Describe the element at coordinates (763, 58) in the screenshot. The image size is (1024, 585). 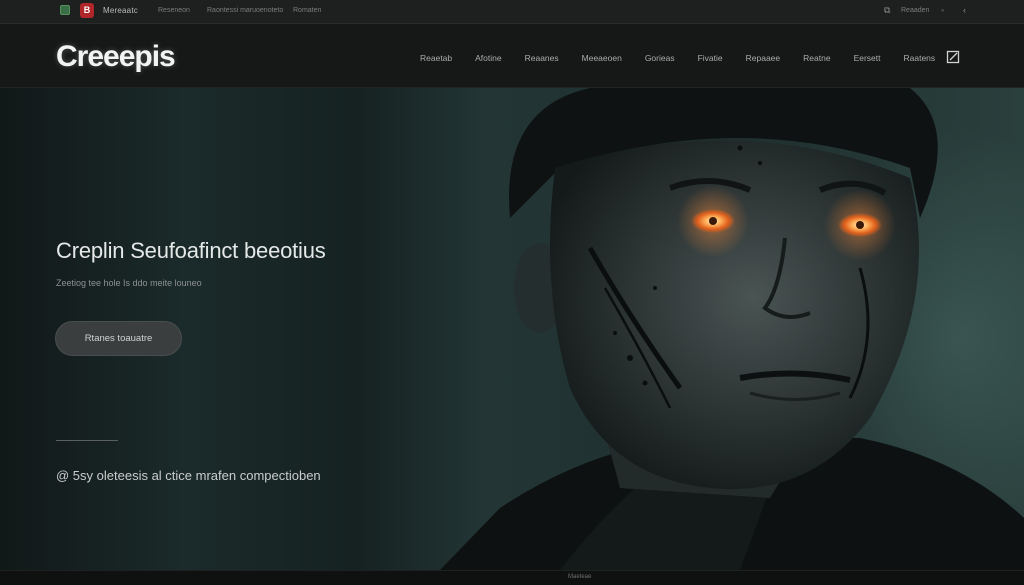
I see `nav-item-7: Repaaee` at that location.